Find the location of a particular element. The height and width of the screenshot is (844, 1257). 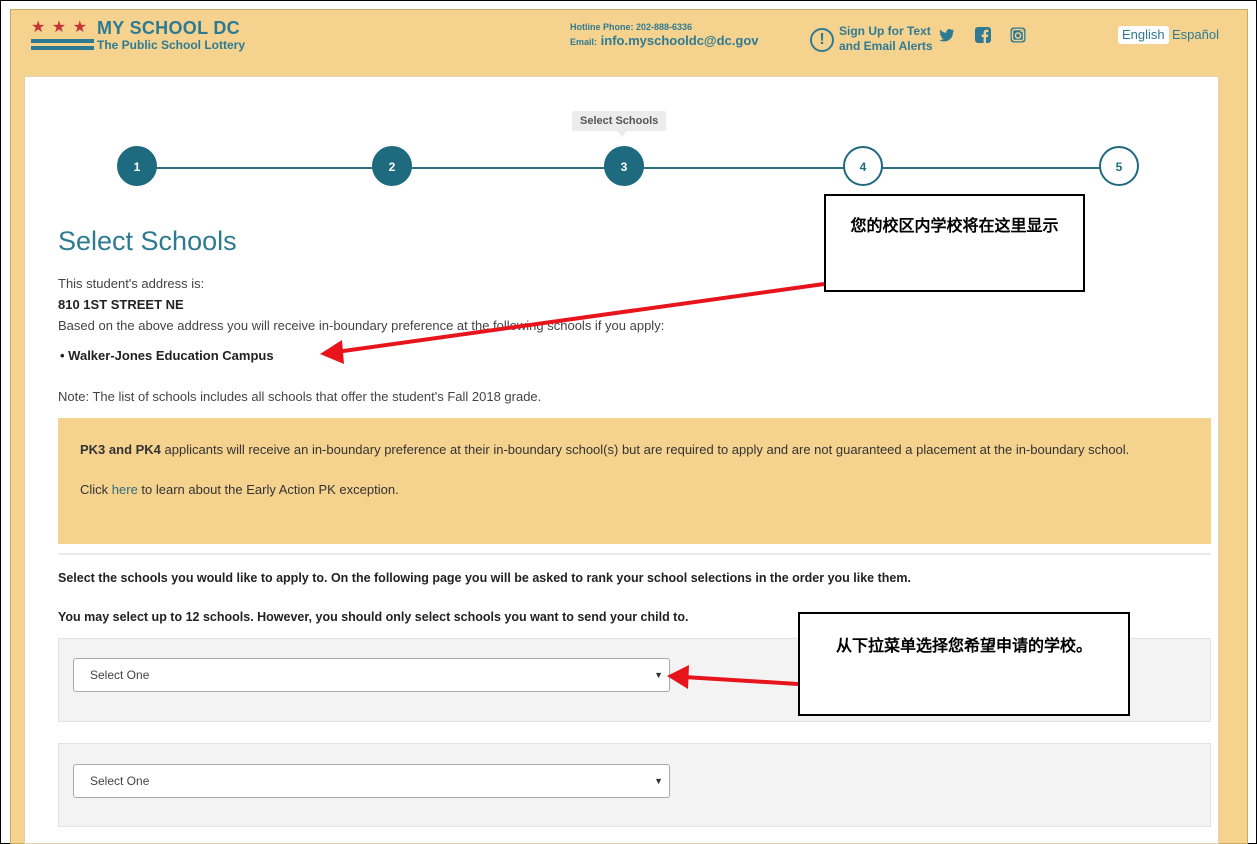

boundary-arrow-line is located at coordinates (580, 318).